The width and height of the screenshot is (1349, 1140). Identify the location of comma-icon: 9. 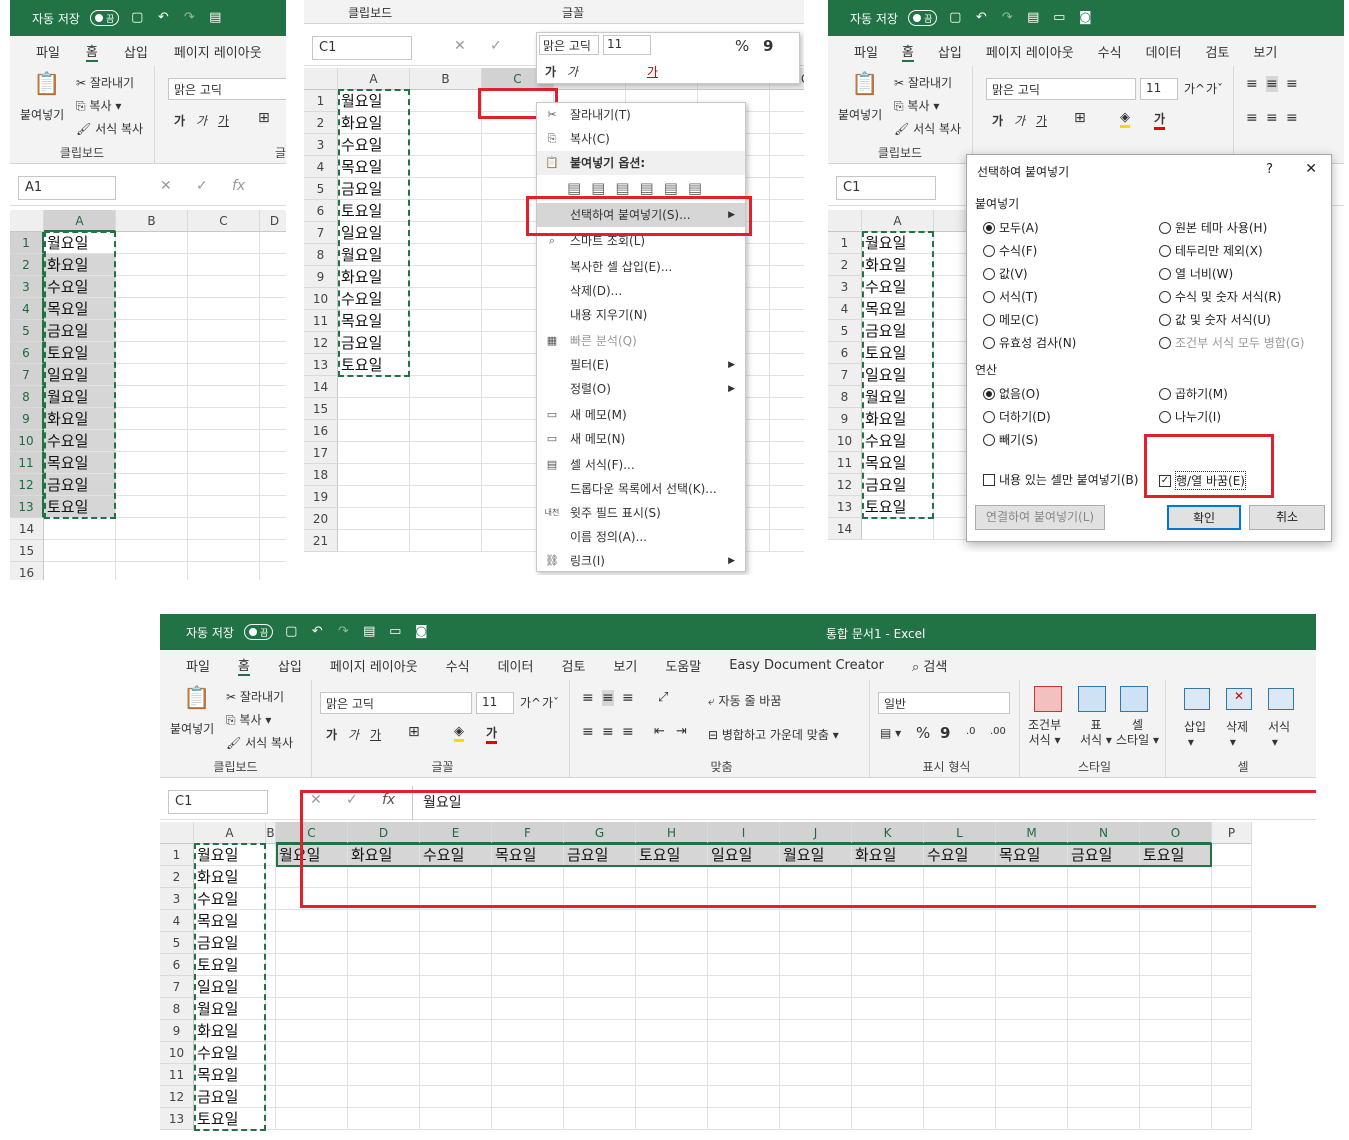
(945, 733).